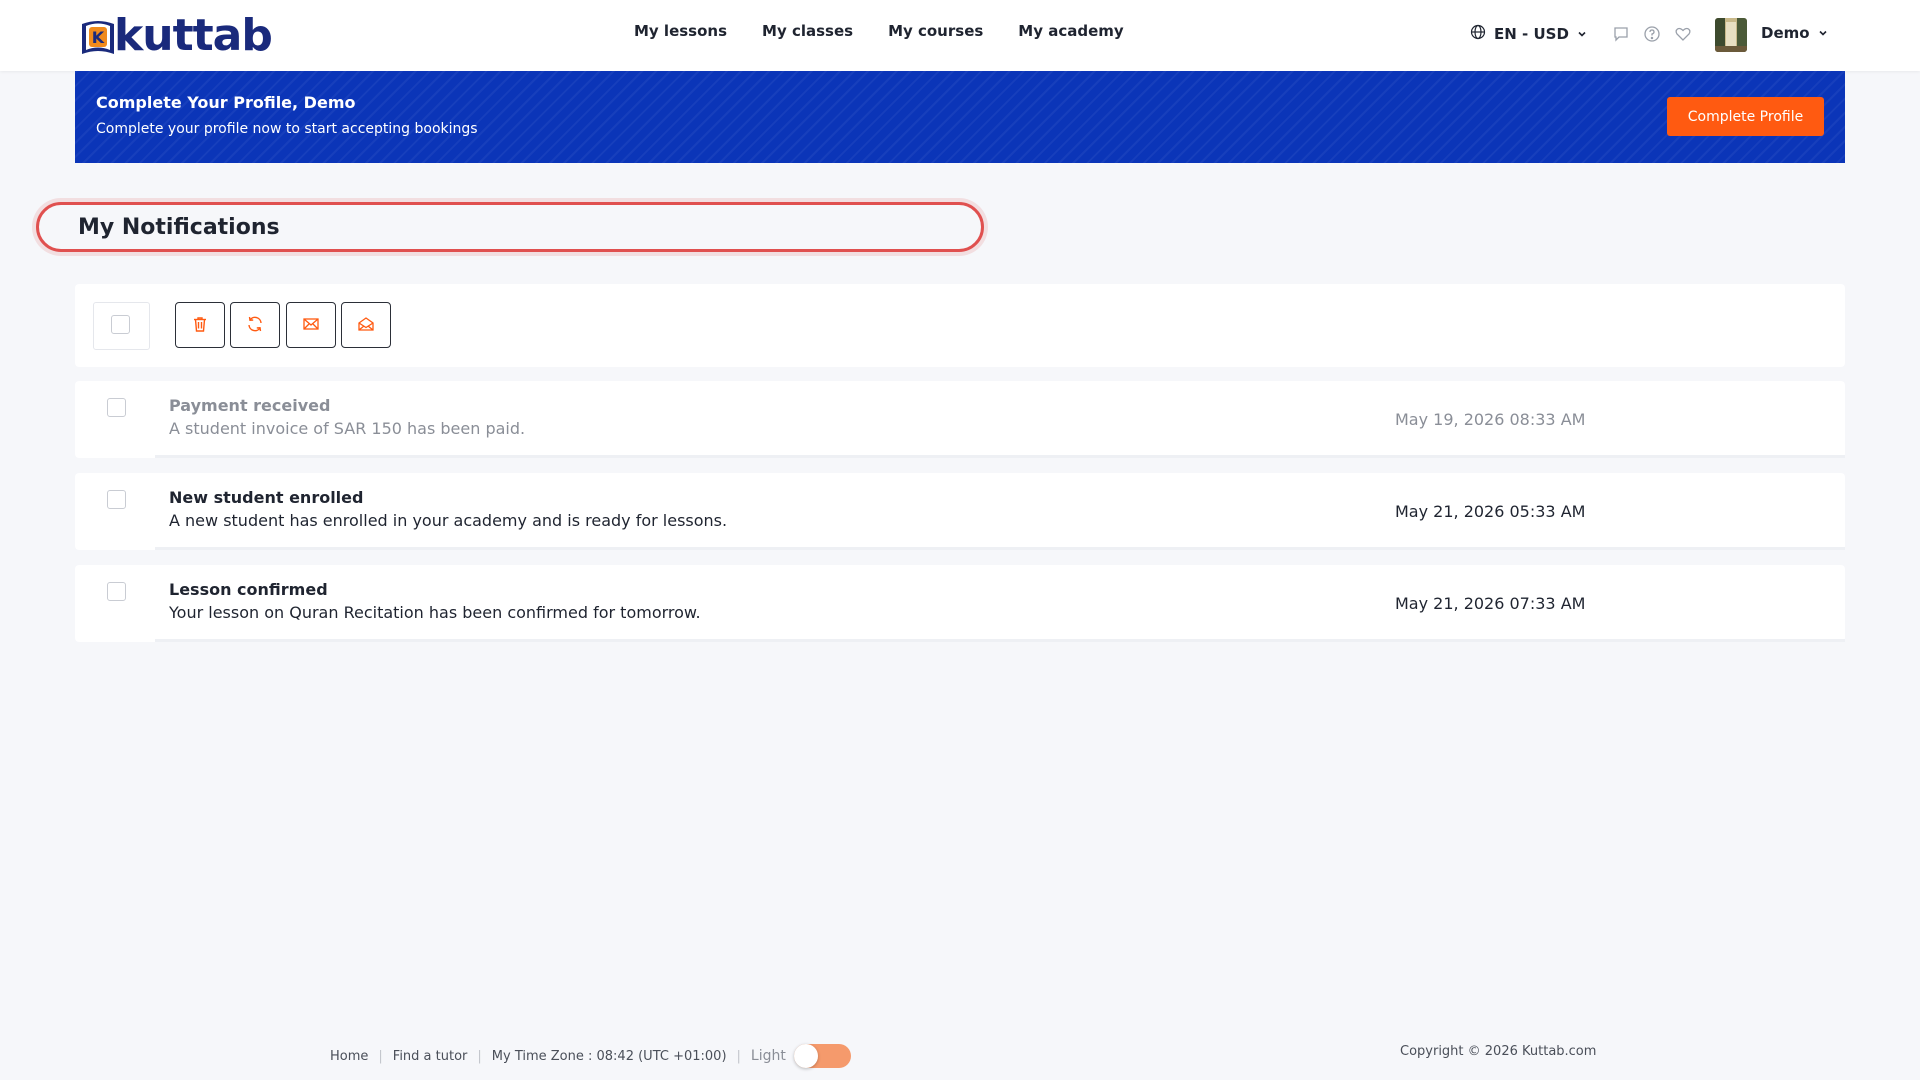  I want to click on mark-read-button, so click(366, 325).